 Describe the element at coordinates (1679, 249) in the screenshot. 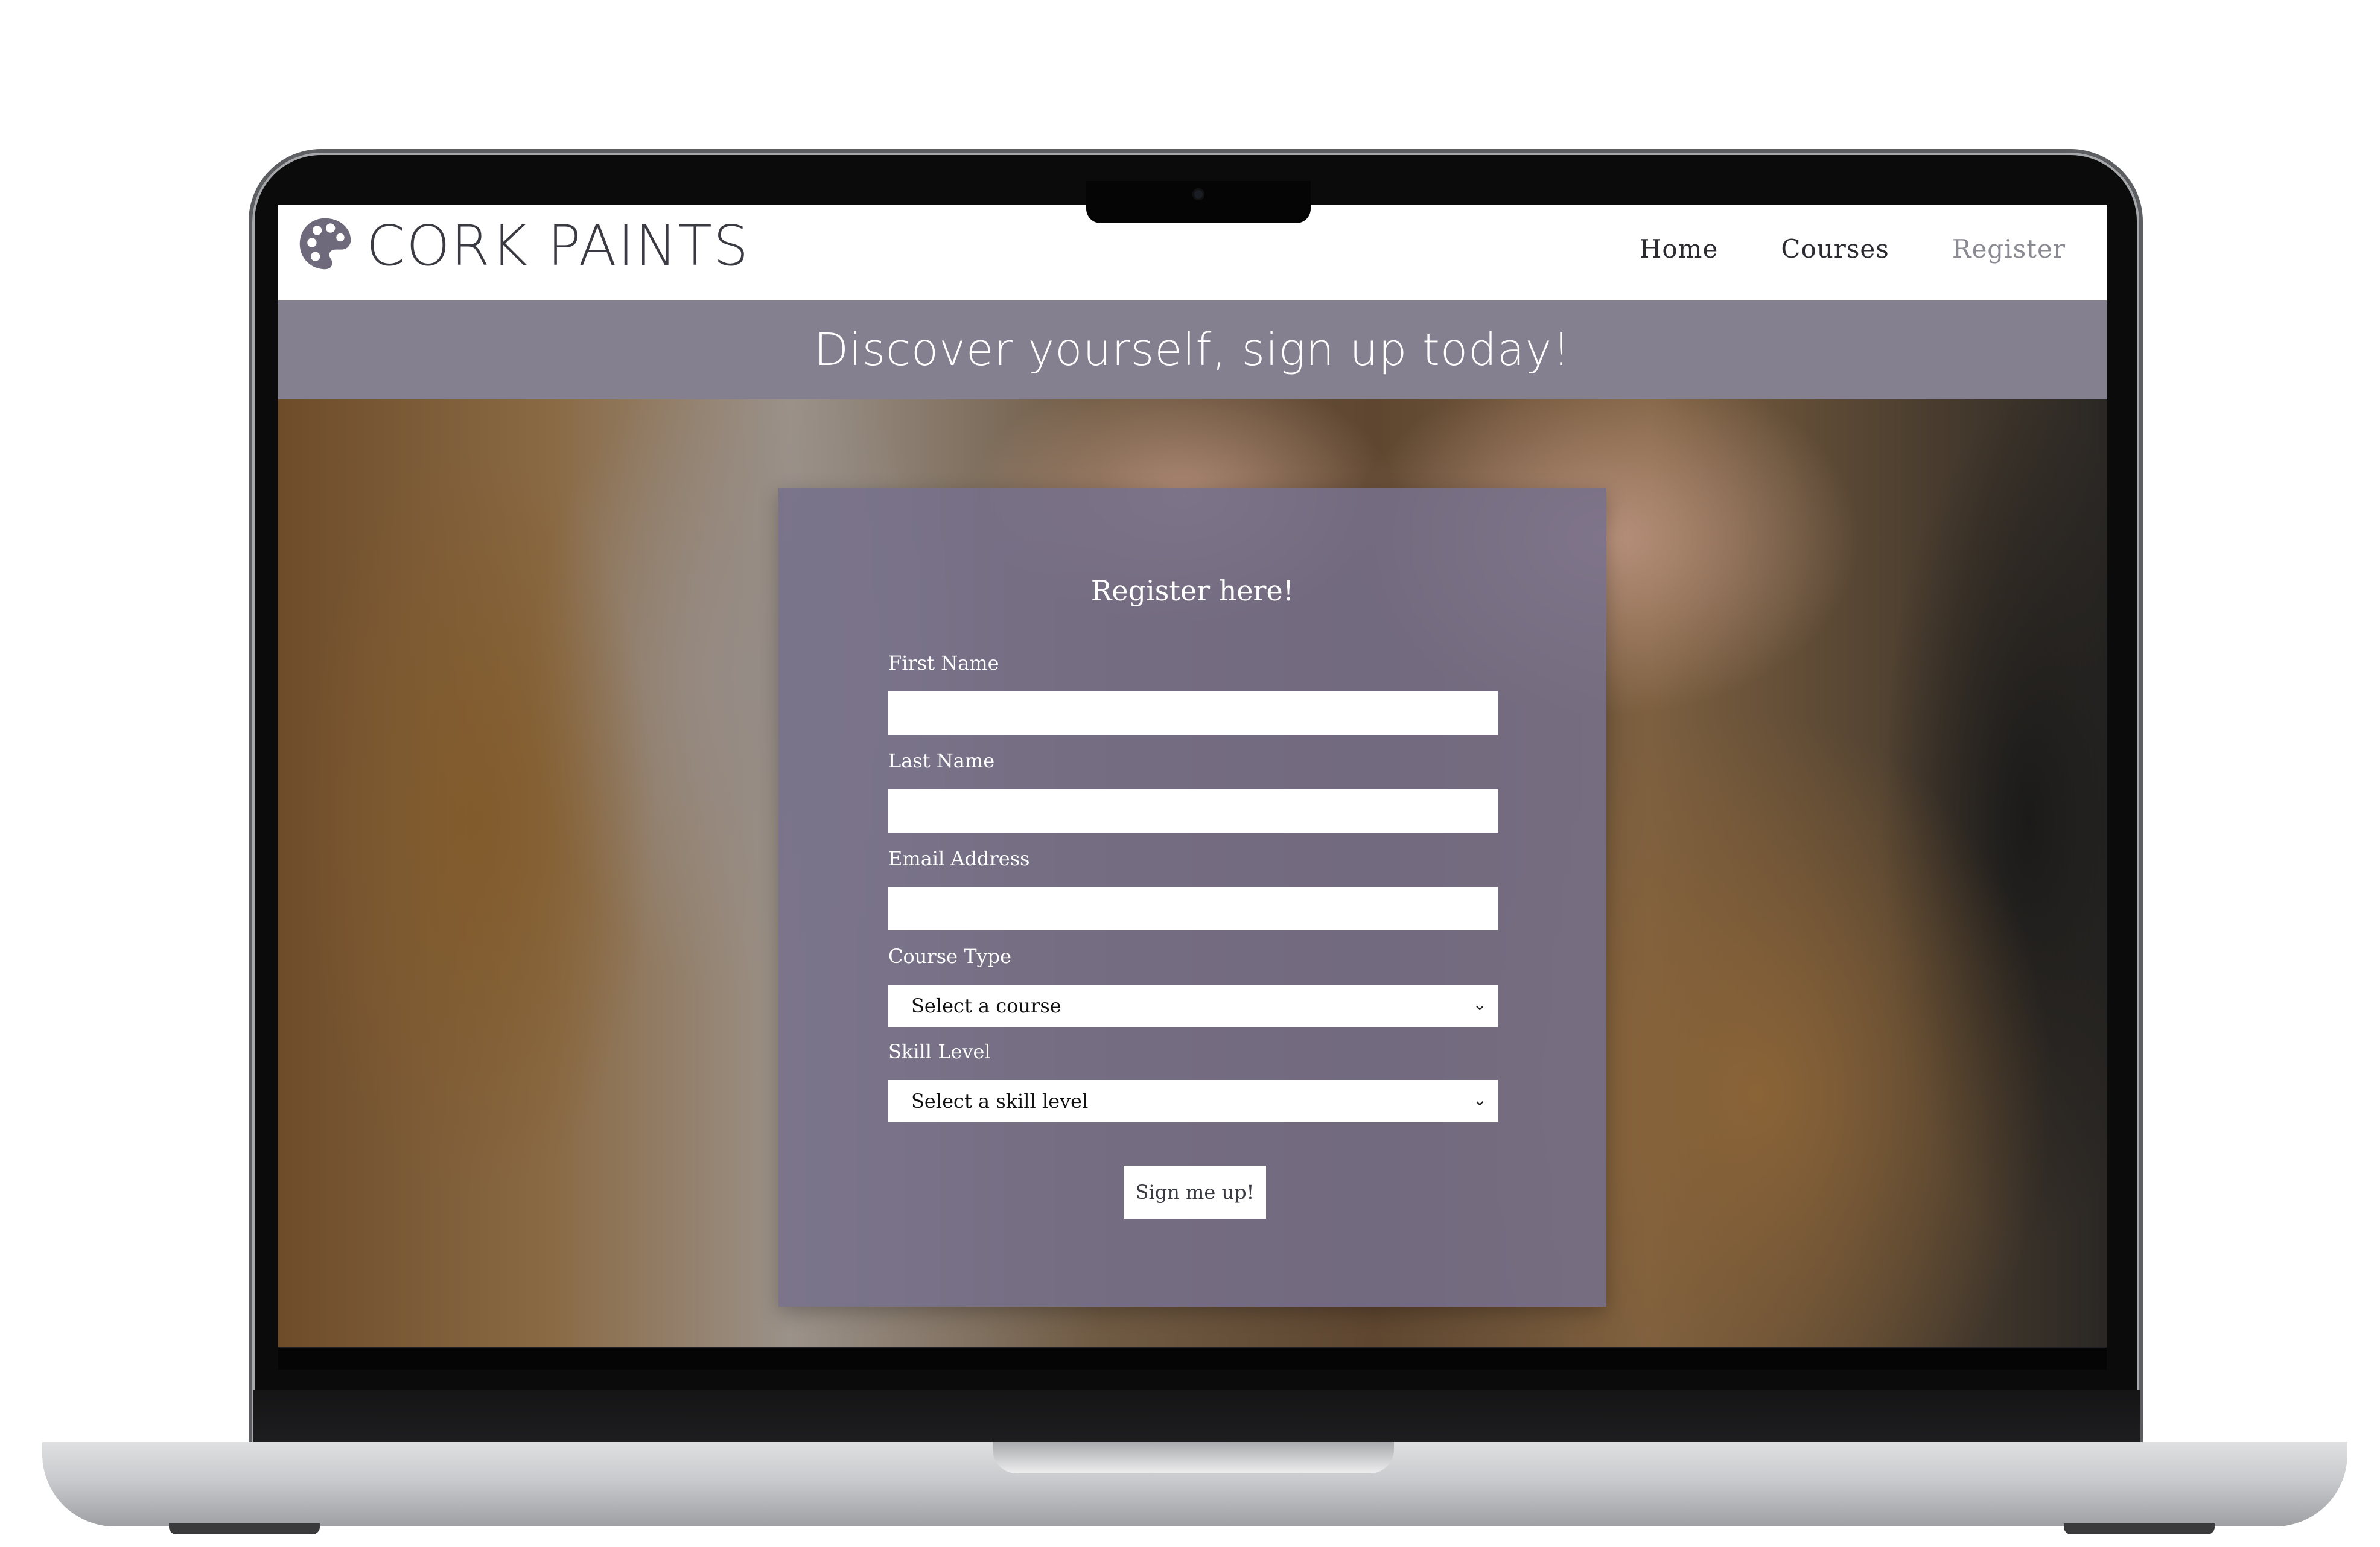

I see `nav-home: Home` at that location.